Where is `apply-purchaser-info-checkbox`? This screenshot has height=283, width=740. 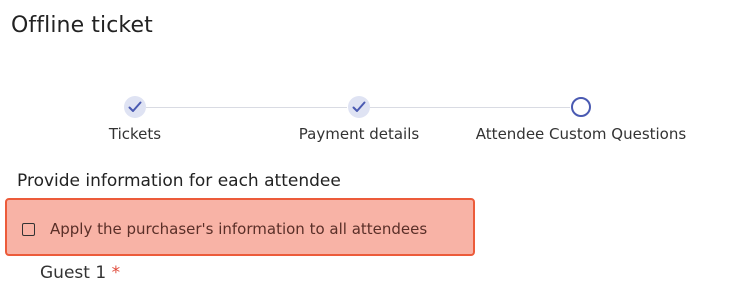
apply-purchaser-info-checkbox is located at coordinates (28, 229).